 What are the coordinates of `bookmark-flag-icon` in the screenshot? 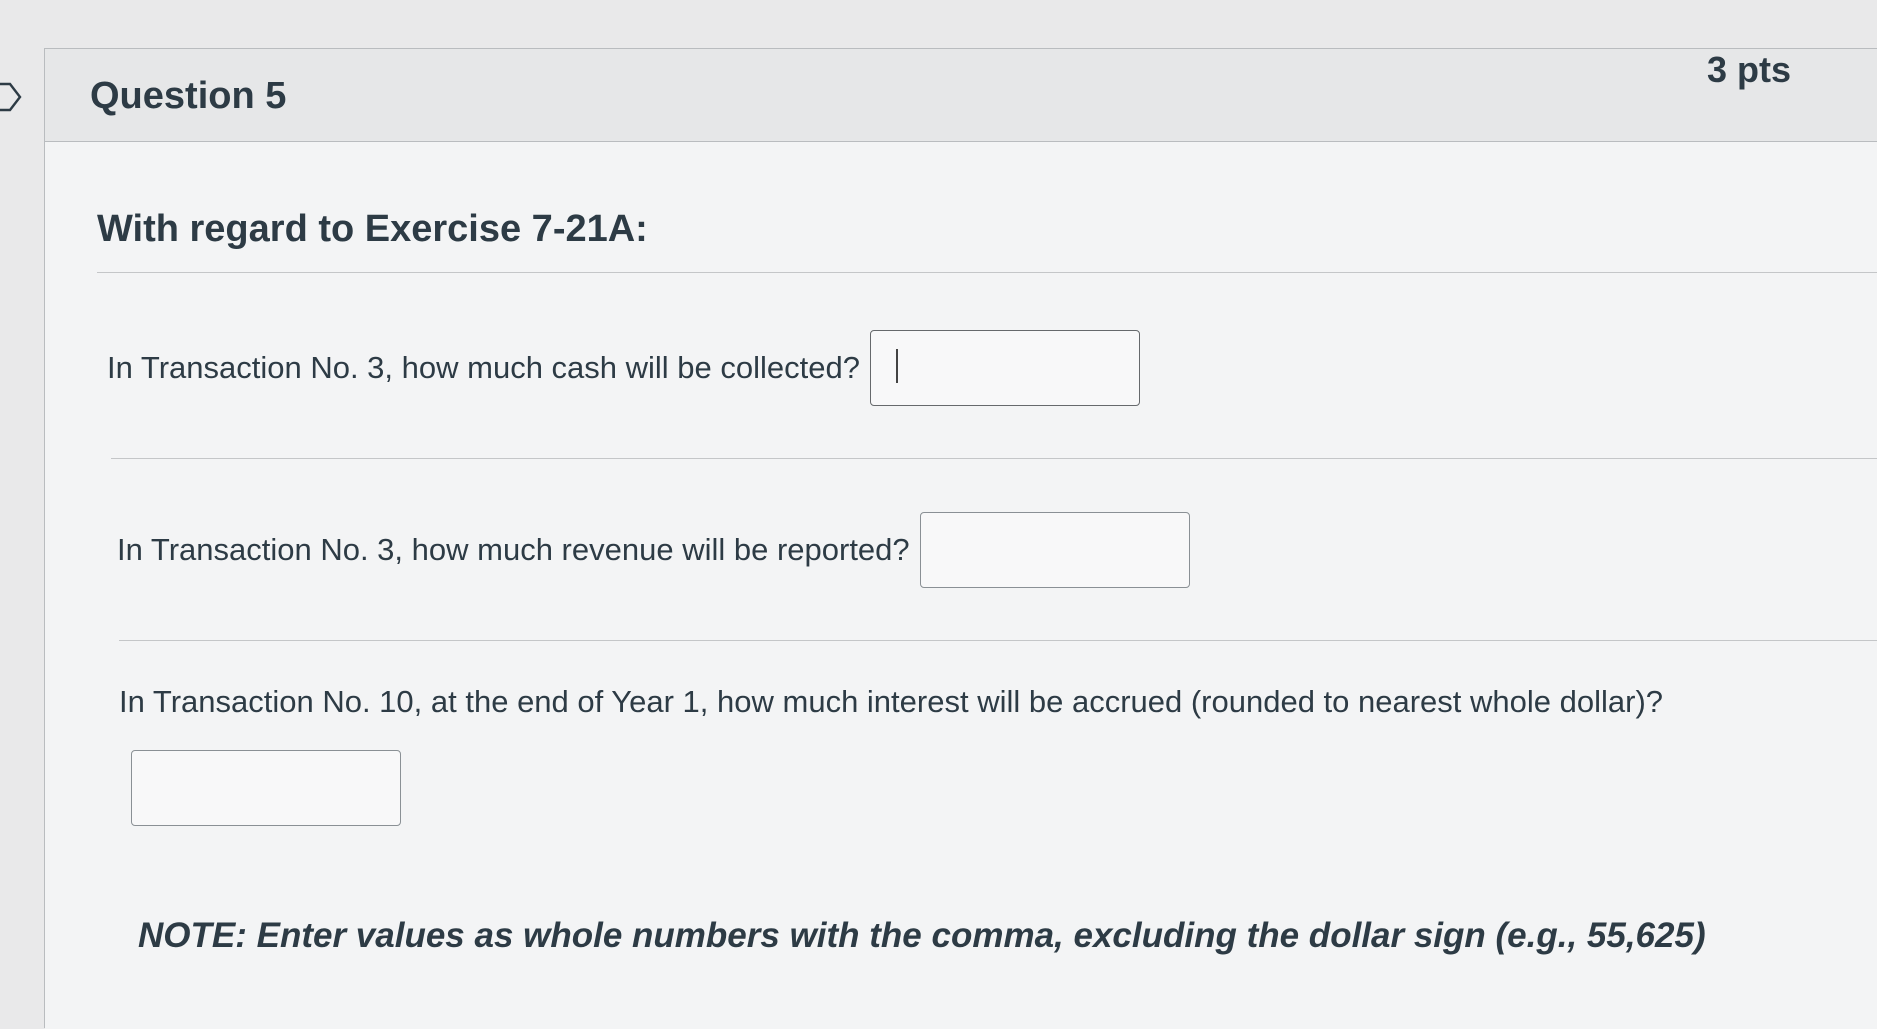 It's located at (12, 97).